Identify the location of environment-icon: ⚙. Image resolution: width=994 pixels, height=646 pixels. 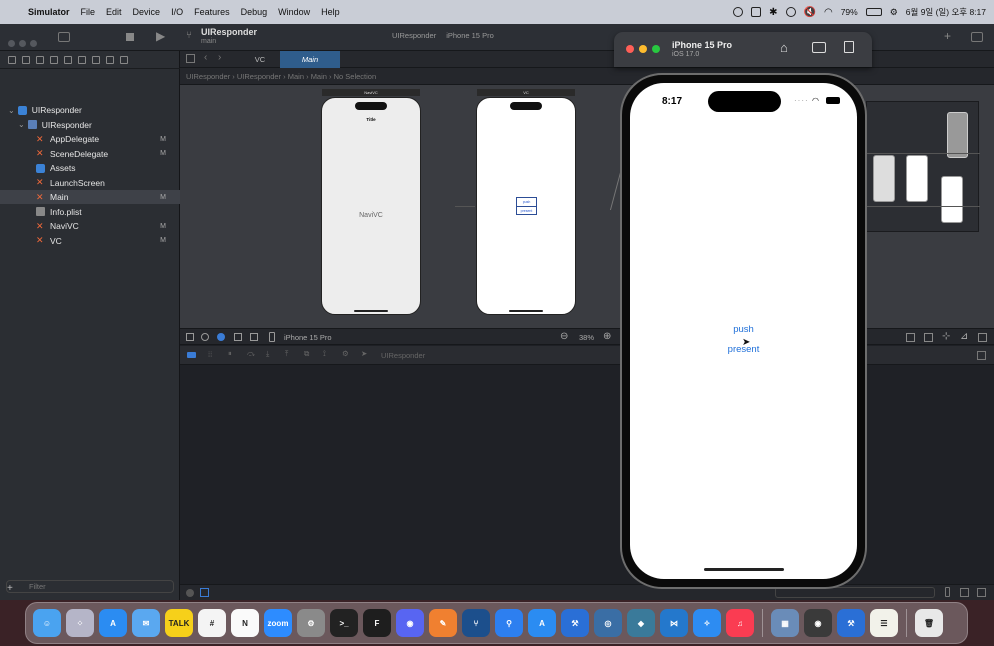
(345, 353).